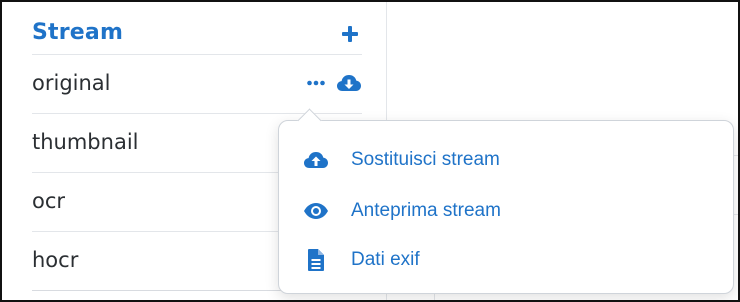 The width and height of the screenshot is (740, 302). I want to click on menu-item-exif-data: Dati exif, so click(503, 260).